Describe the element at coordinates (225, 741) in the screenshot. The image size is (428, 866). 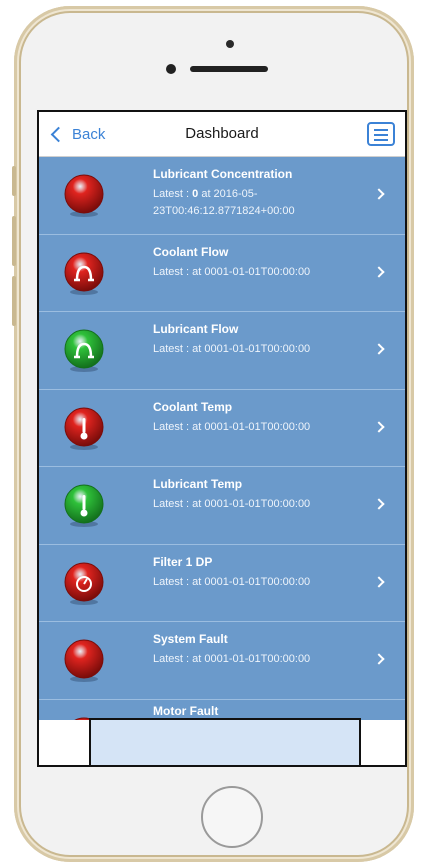
I see `highlight-box` at that location.